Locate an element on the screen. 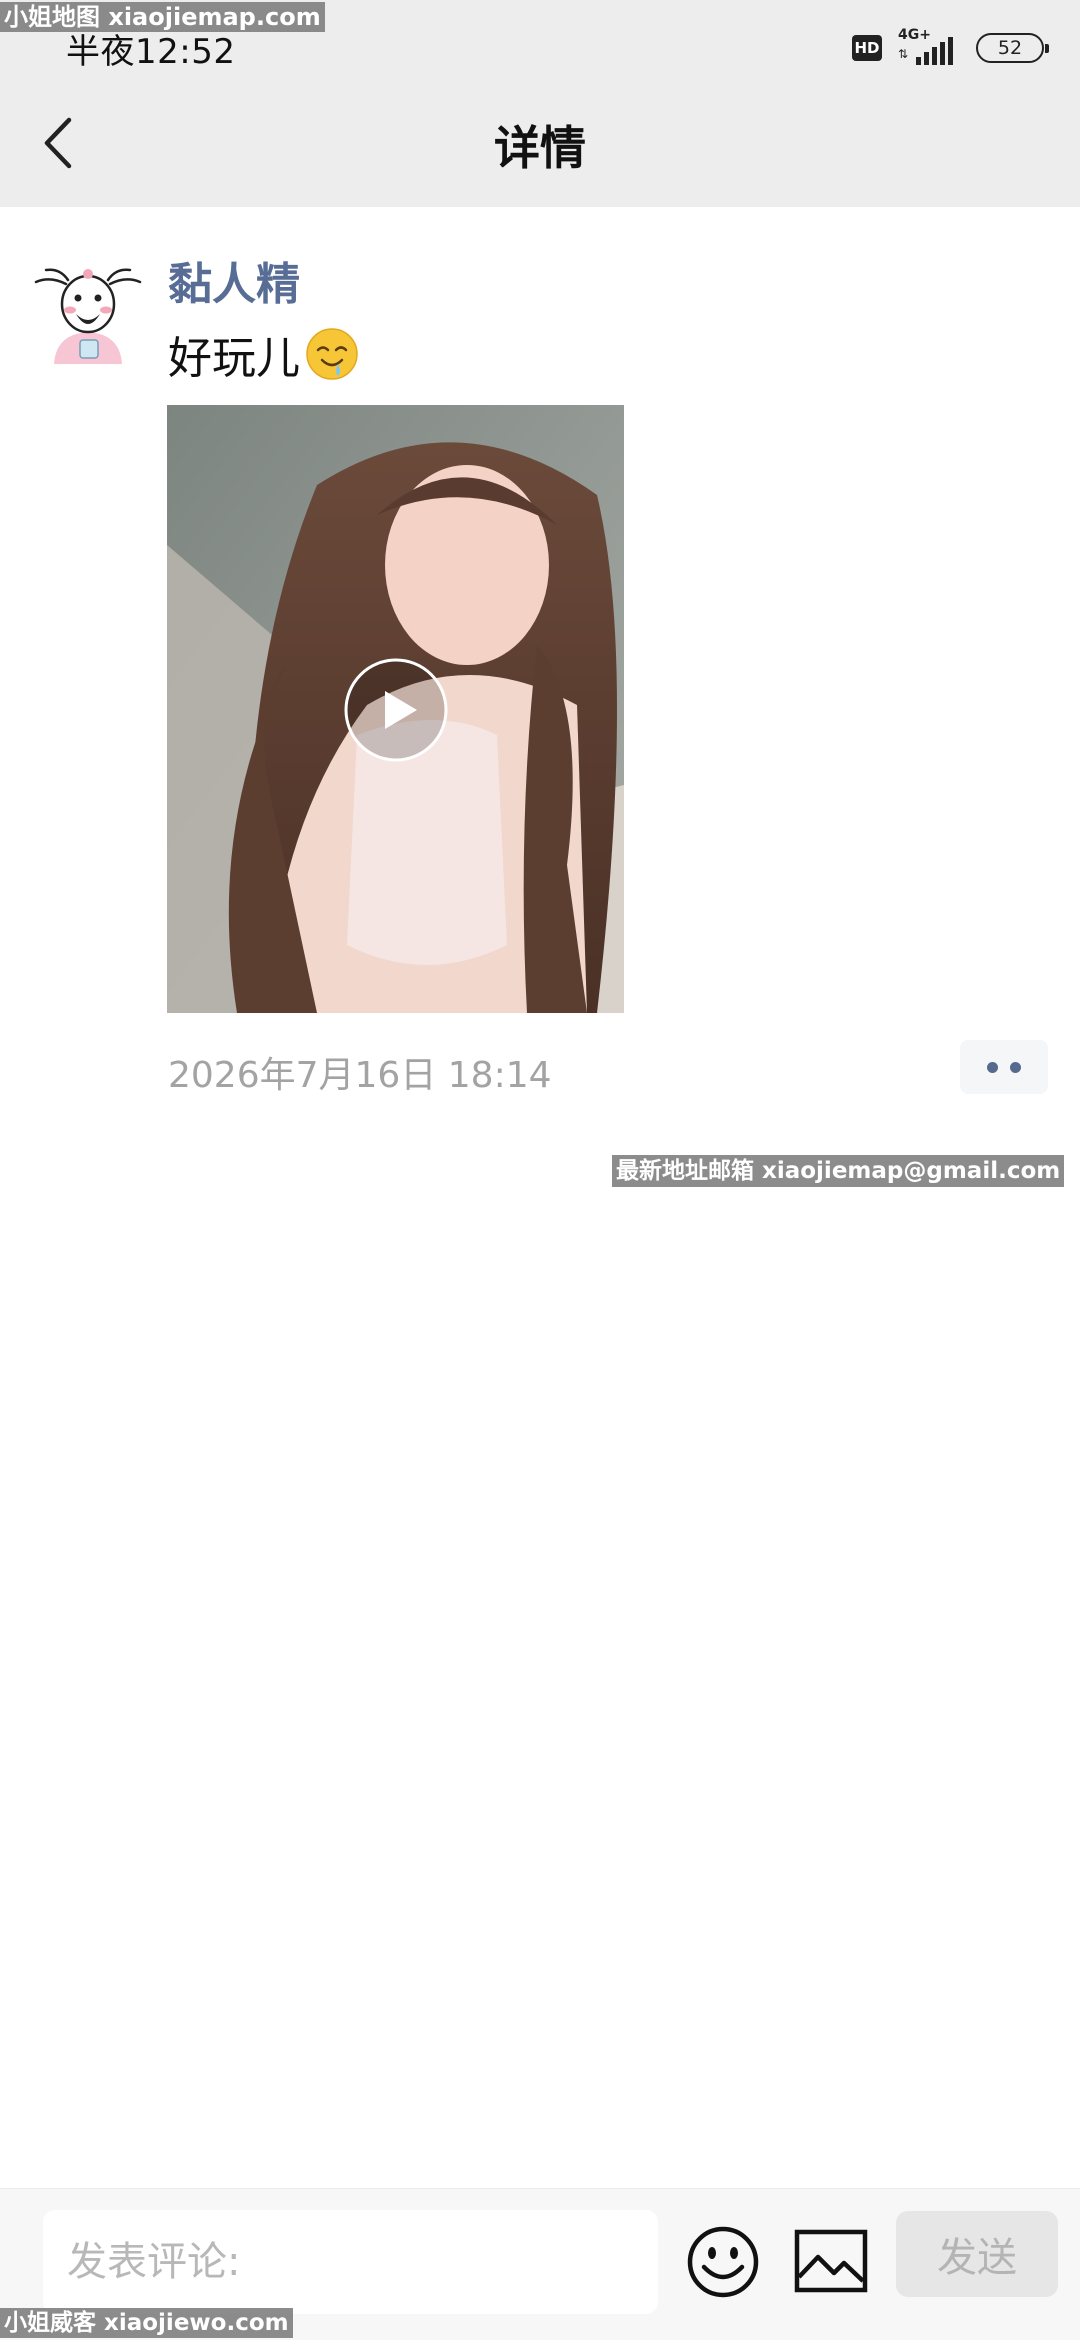 This screenshot has height=2340, width=1080. battery-icon: 52 is located at coordinates (1012, 48).